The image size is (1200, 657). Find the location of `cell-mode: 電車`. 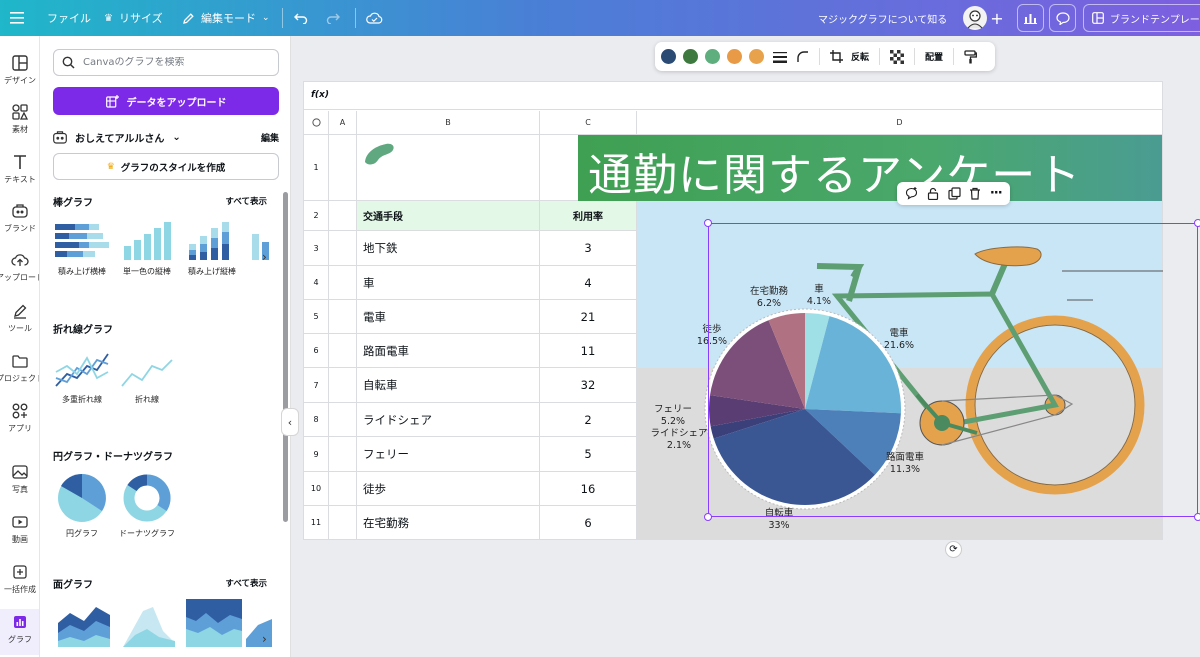

cell-mode: 電車 is located at coordinates (448, 317).